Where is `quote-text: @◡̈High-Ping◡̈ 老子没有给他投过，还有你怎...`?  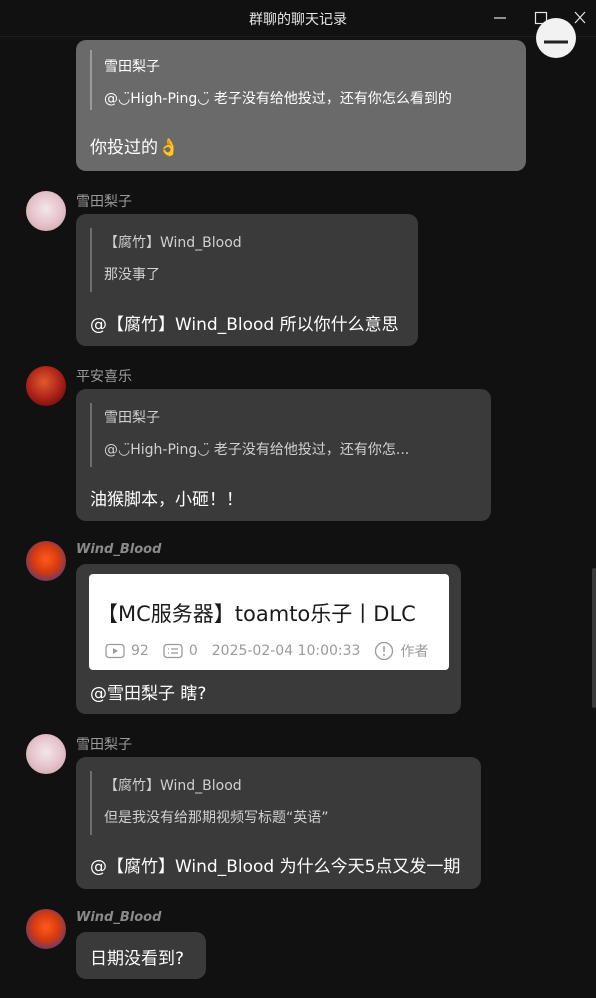
quote-text: @◡̈High-Ping◡̈ 老子没有给他投过，还有你怎... is located at coordinates (257, 450).